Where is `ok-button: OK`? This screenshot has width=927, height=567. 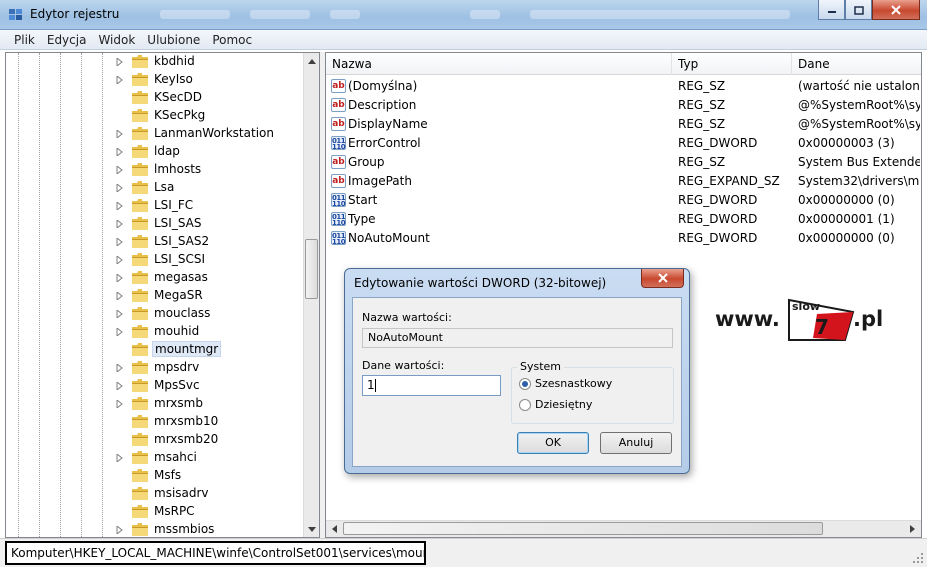
ok-button: OK is located at coordinates (553, 443).